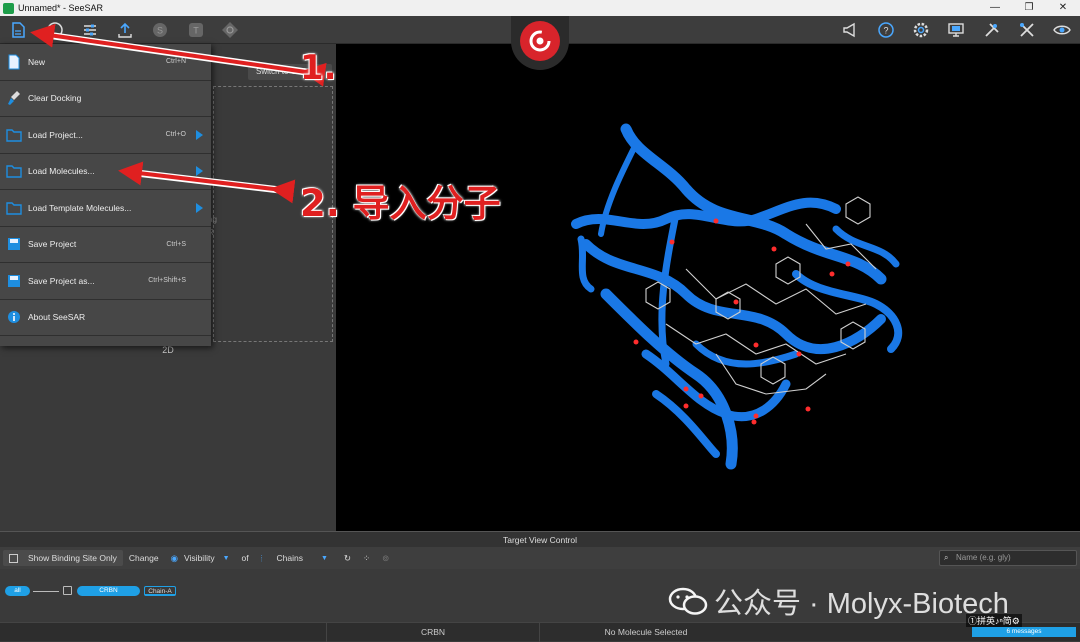  What do you see at coordinates (318, 68) in the screenshot?
I see `annotation-step-1: 1.` at bounding box center [318, 68].